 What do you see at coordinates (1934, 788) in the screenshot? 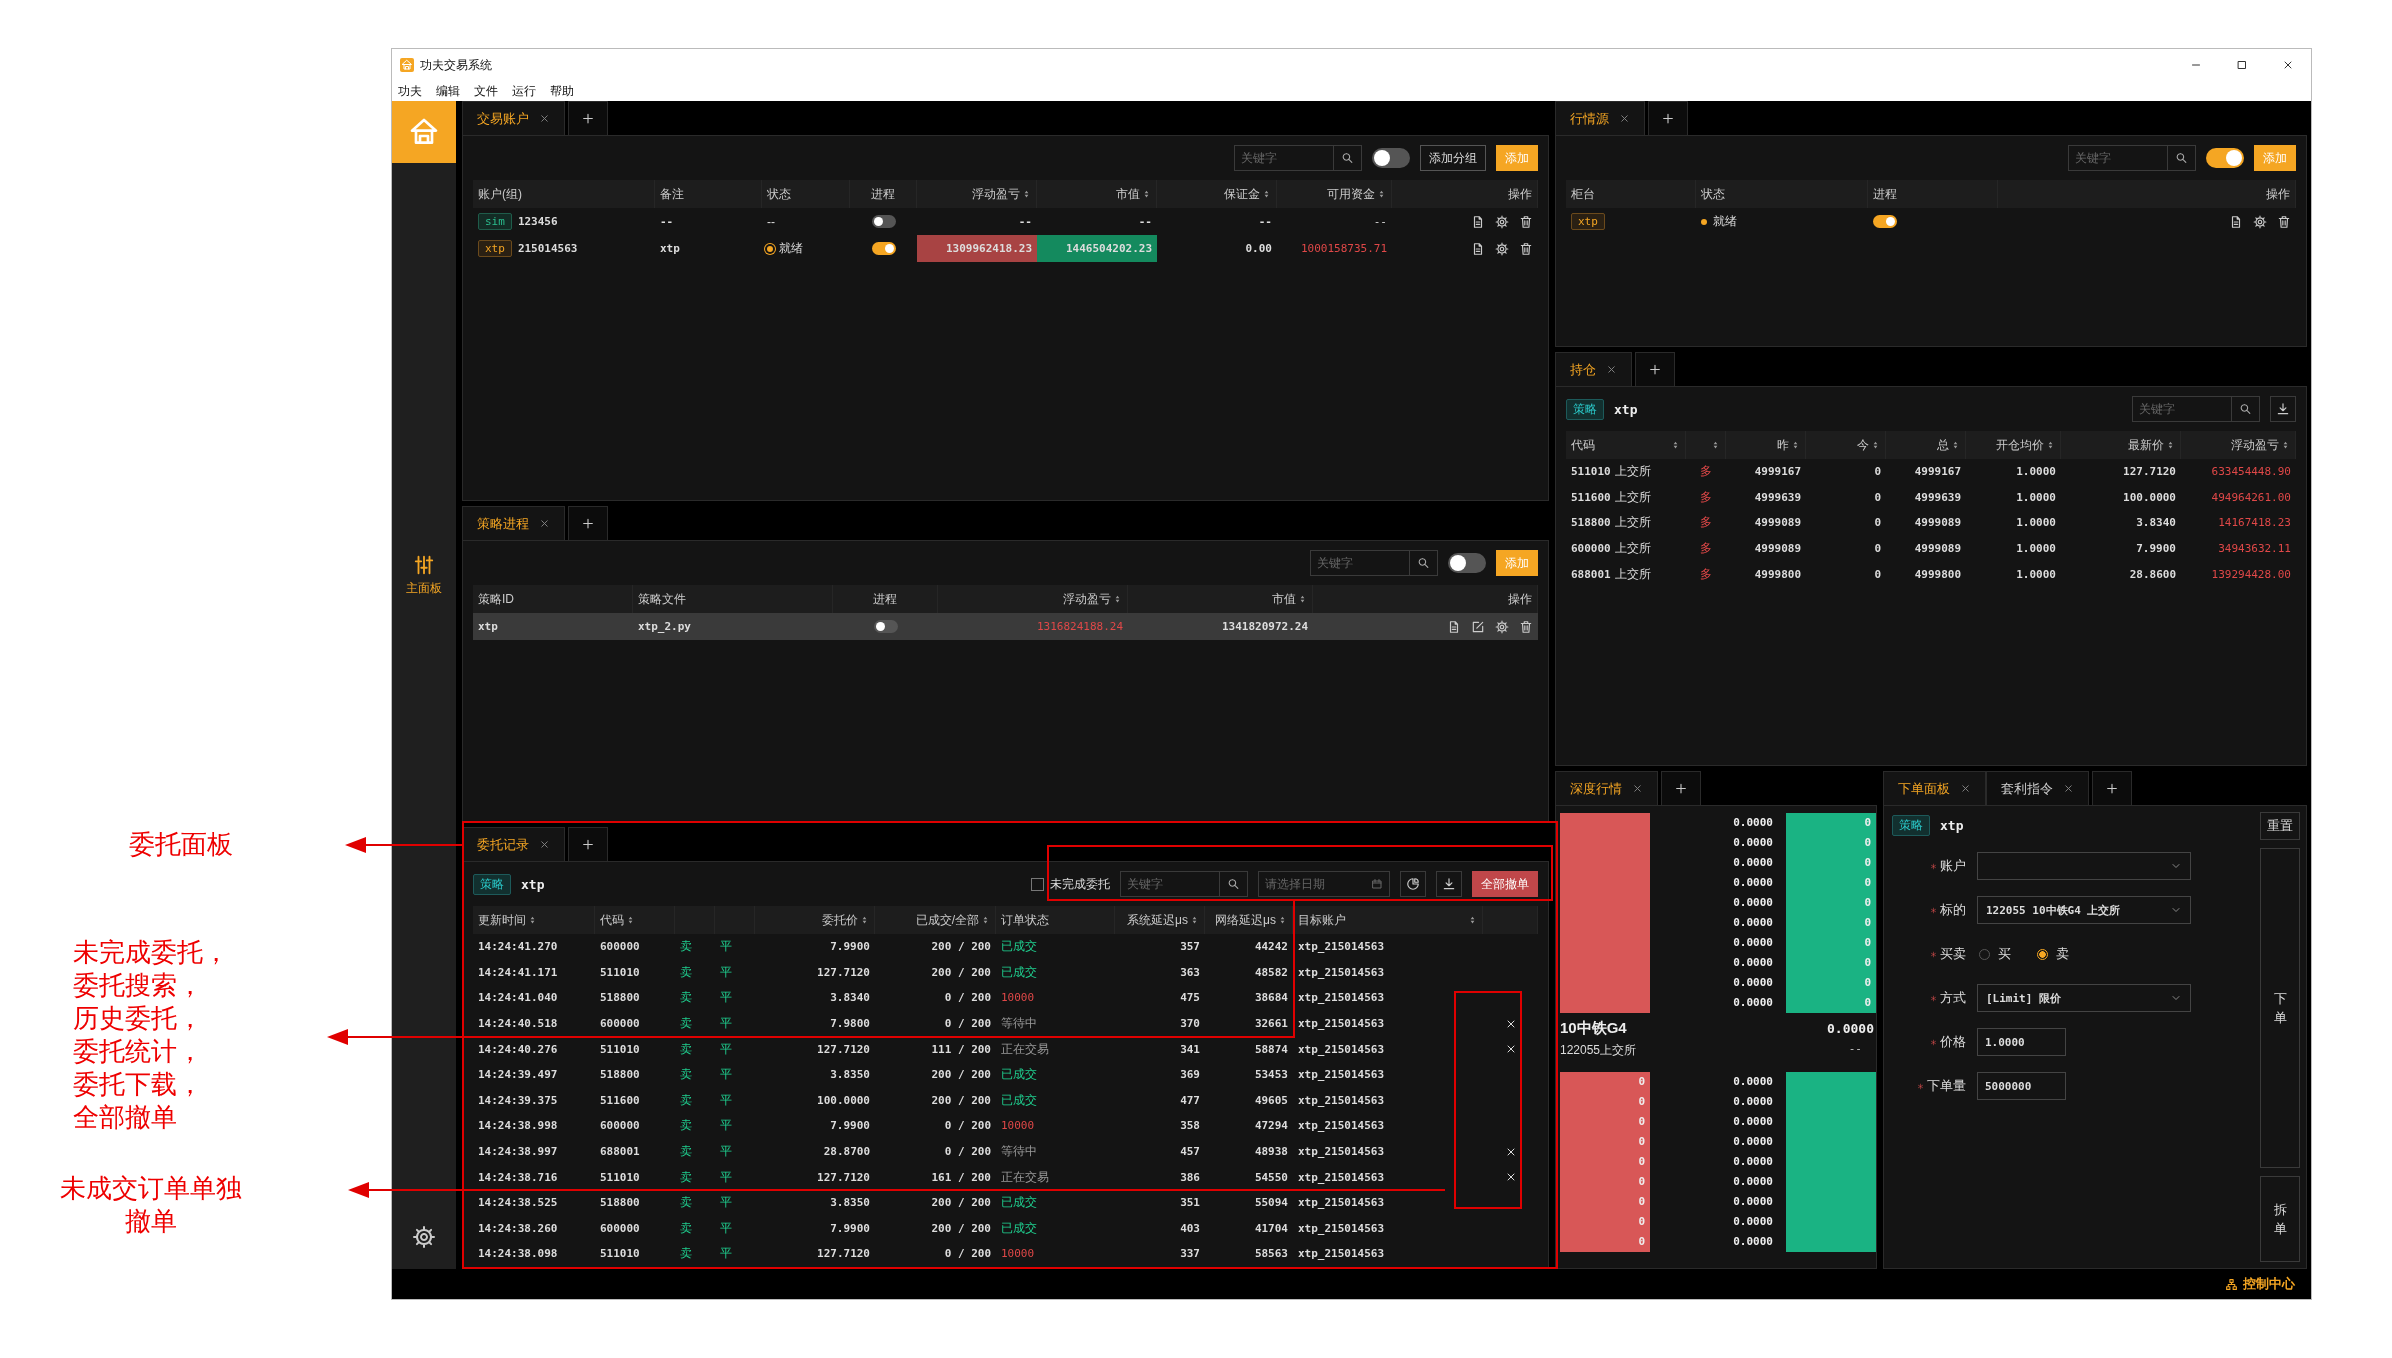
I see `panel-tab: 下单面板` at bounding box center [1934, 788].